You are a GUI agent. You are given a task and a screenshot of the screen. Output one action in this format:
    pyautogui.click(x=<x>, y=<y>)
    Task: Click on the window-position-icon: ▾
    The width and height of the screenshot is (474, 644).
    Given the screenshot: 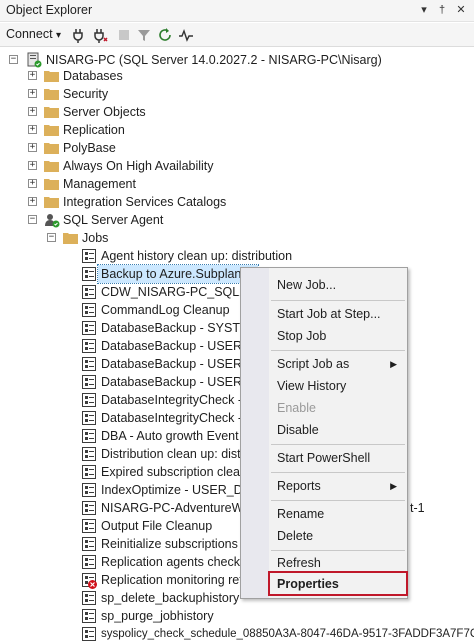 What is the action you would take?
    pyautogui.click(x=424, y=10)
    